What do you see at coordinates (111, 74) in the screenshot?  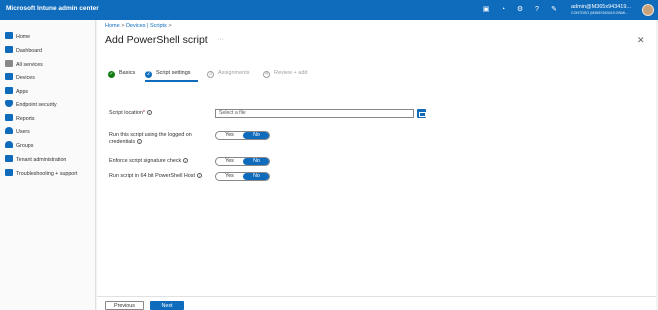 I see `checkmark-icon: ✓` at bounding box center [111, 74].